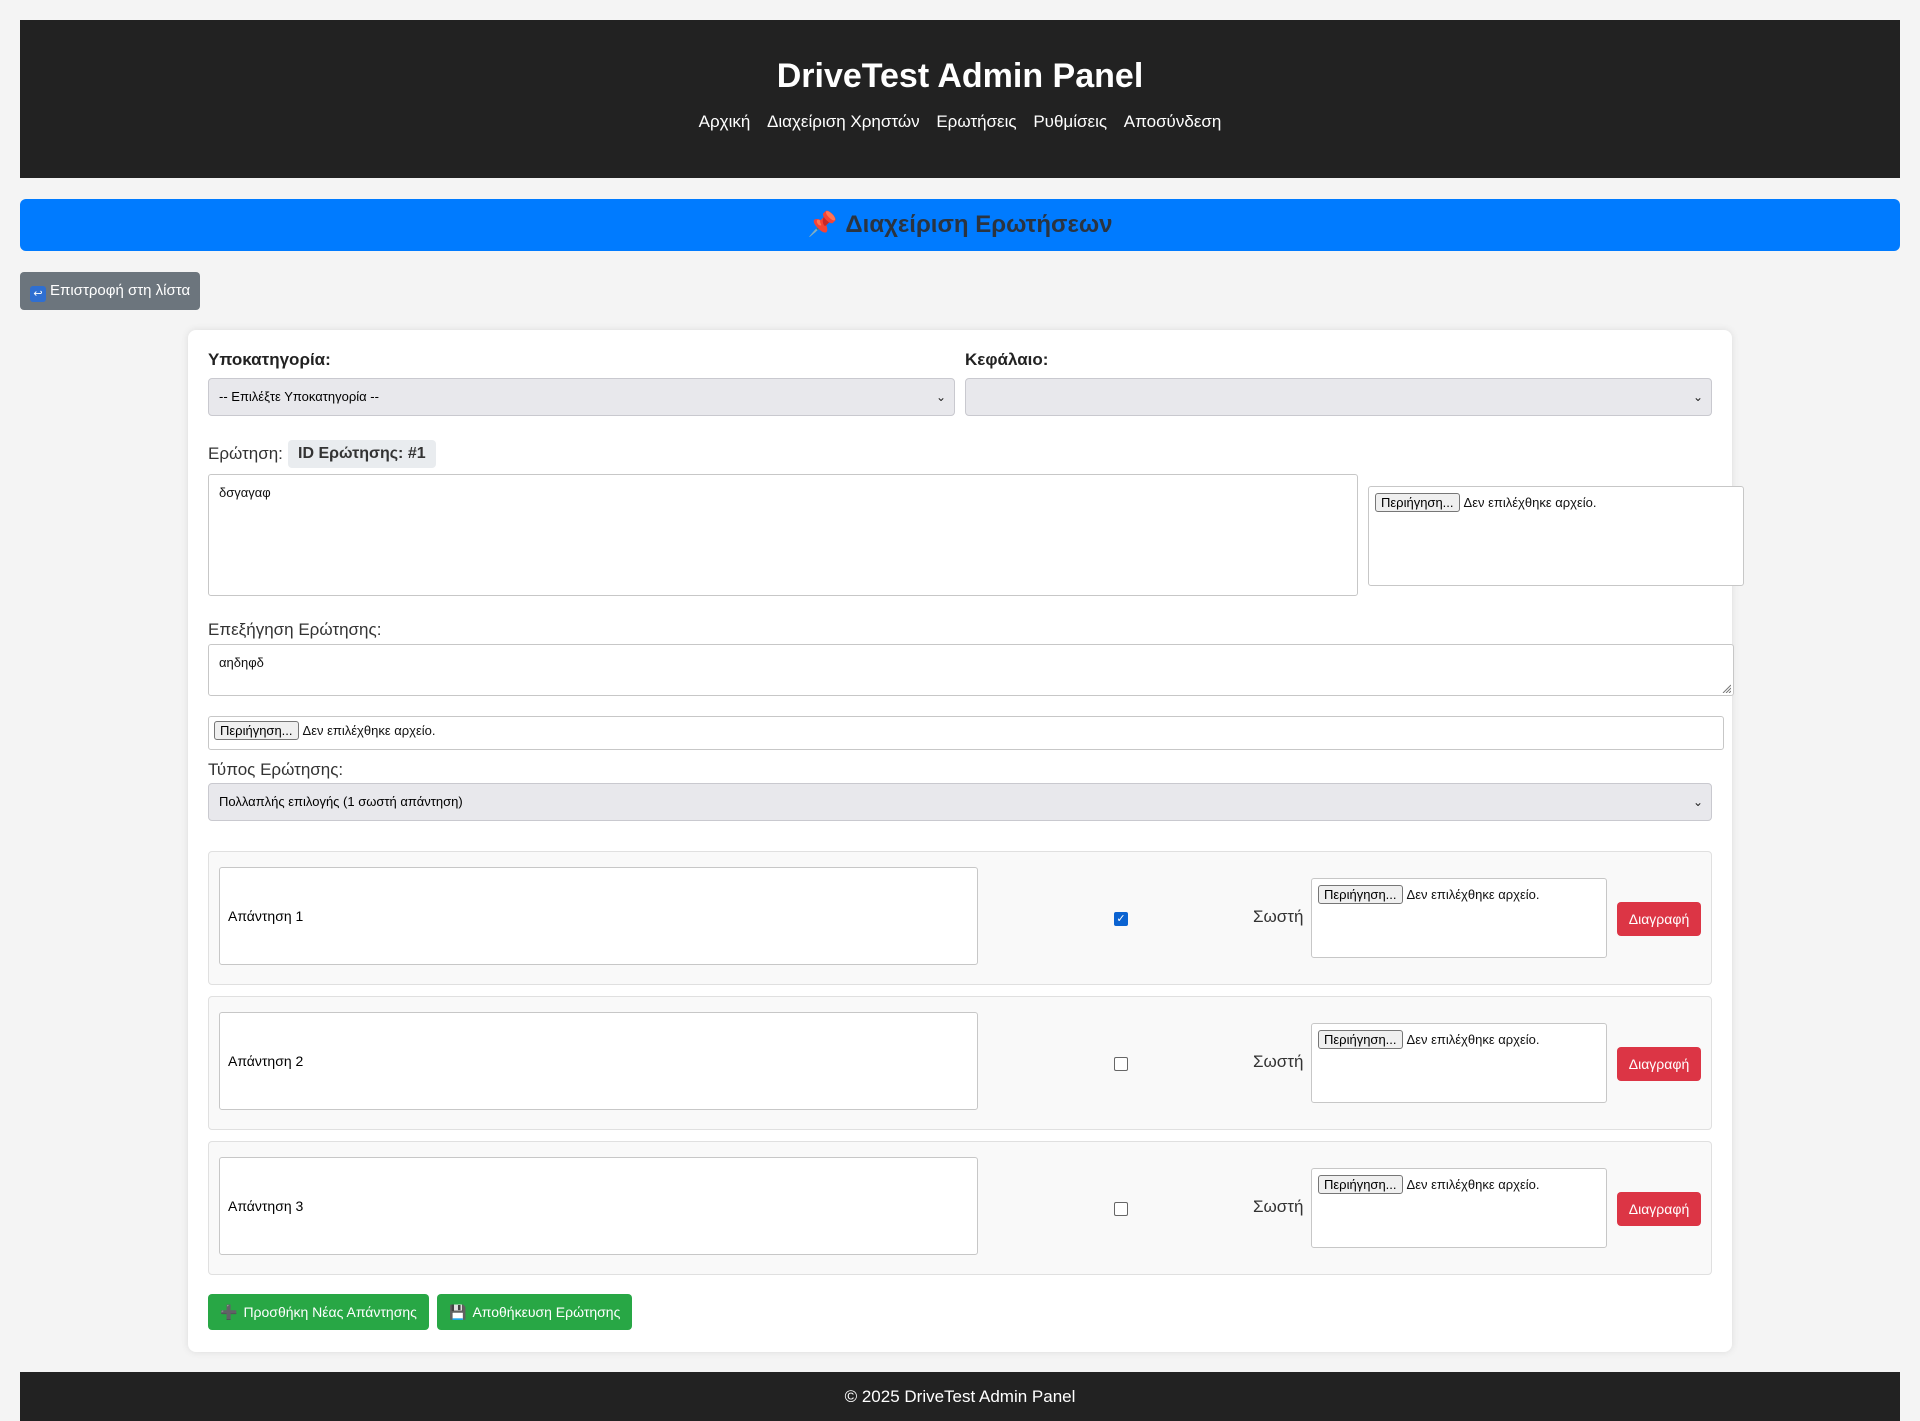 The height and width of the screenshot is (1421, 1920). What do you see at coordinates (843, 121) in the screenshot?
I see `nav-users: Διαχείριση Χρηστών` at bounding box center [843, 121].